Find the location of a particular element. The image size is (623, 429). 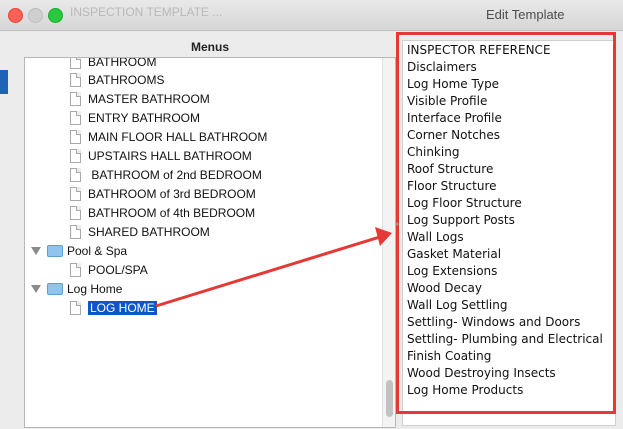

tree-item: POOL/SPA is located at coordinates (109, 269).